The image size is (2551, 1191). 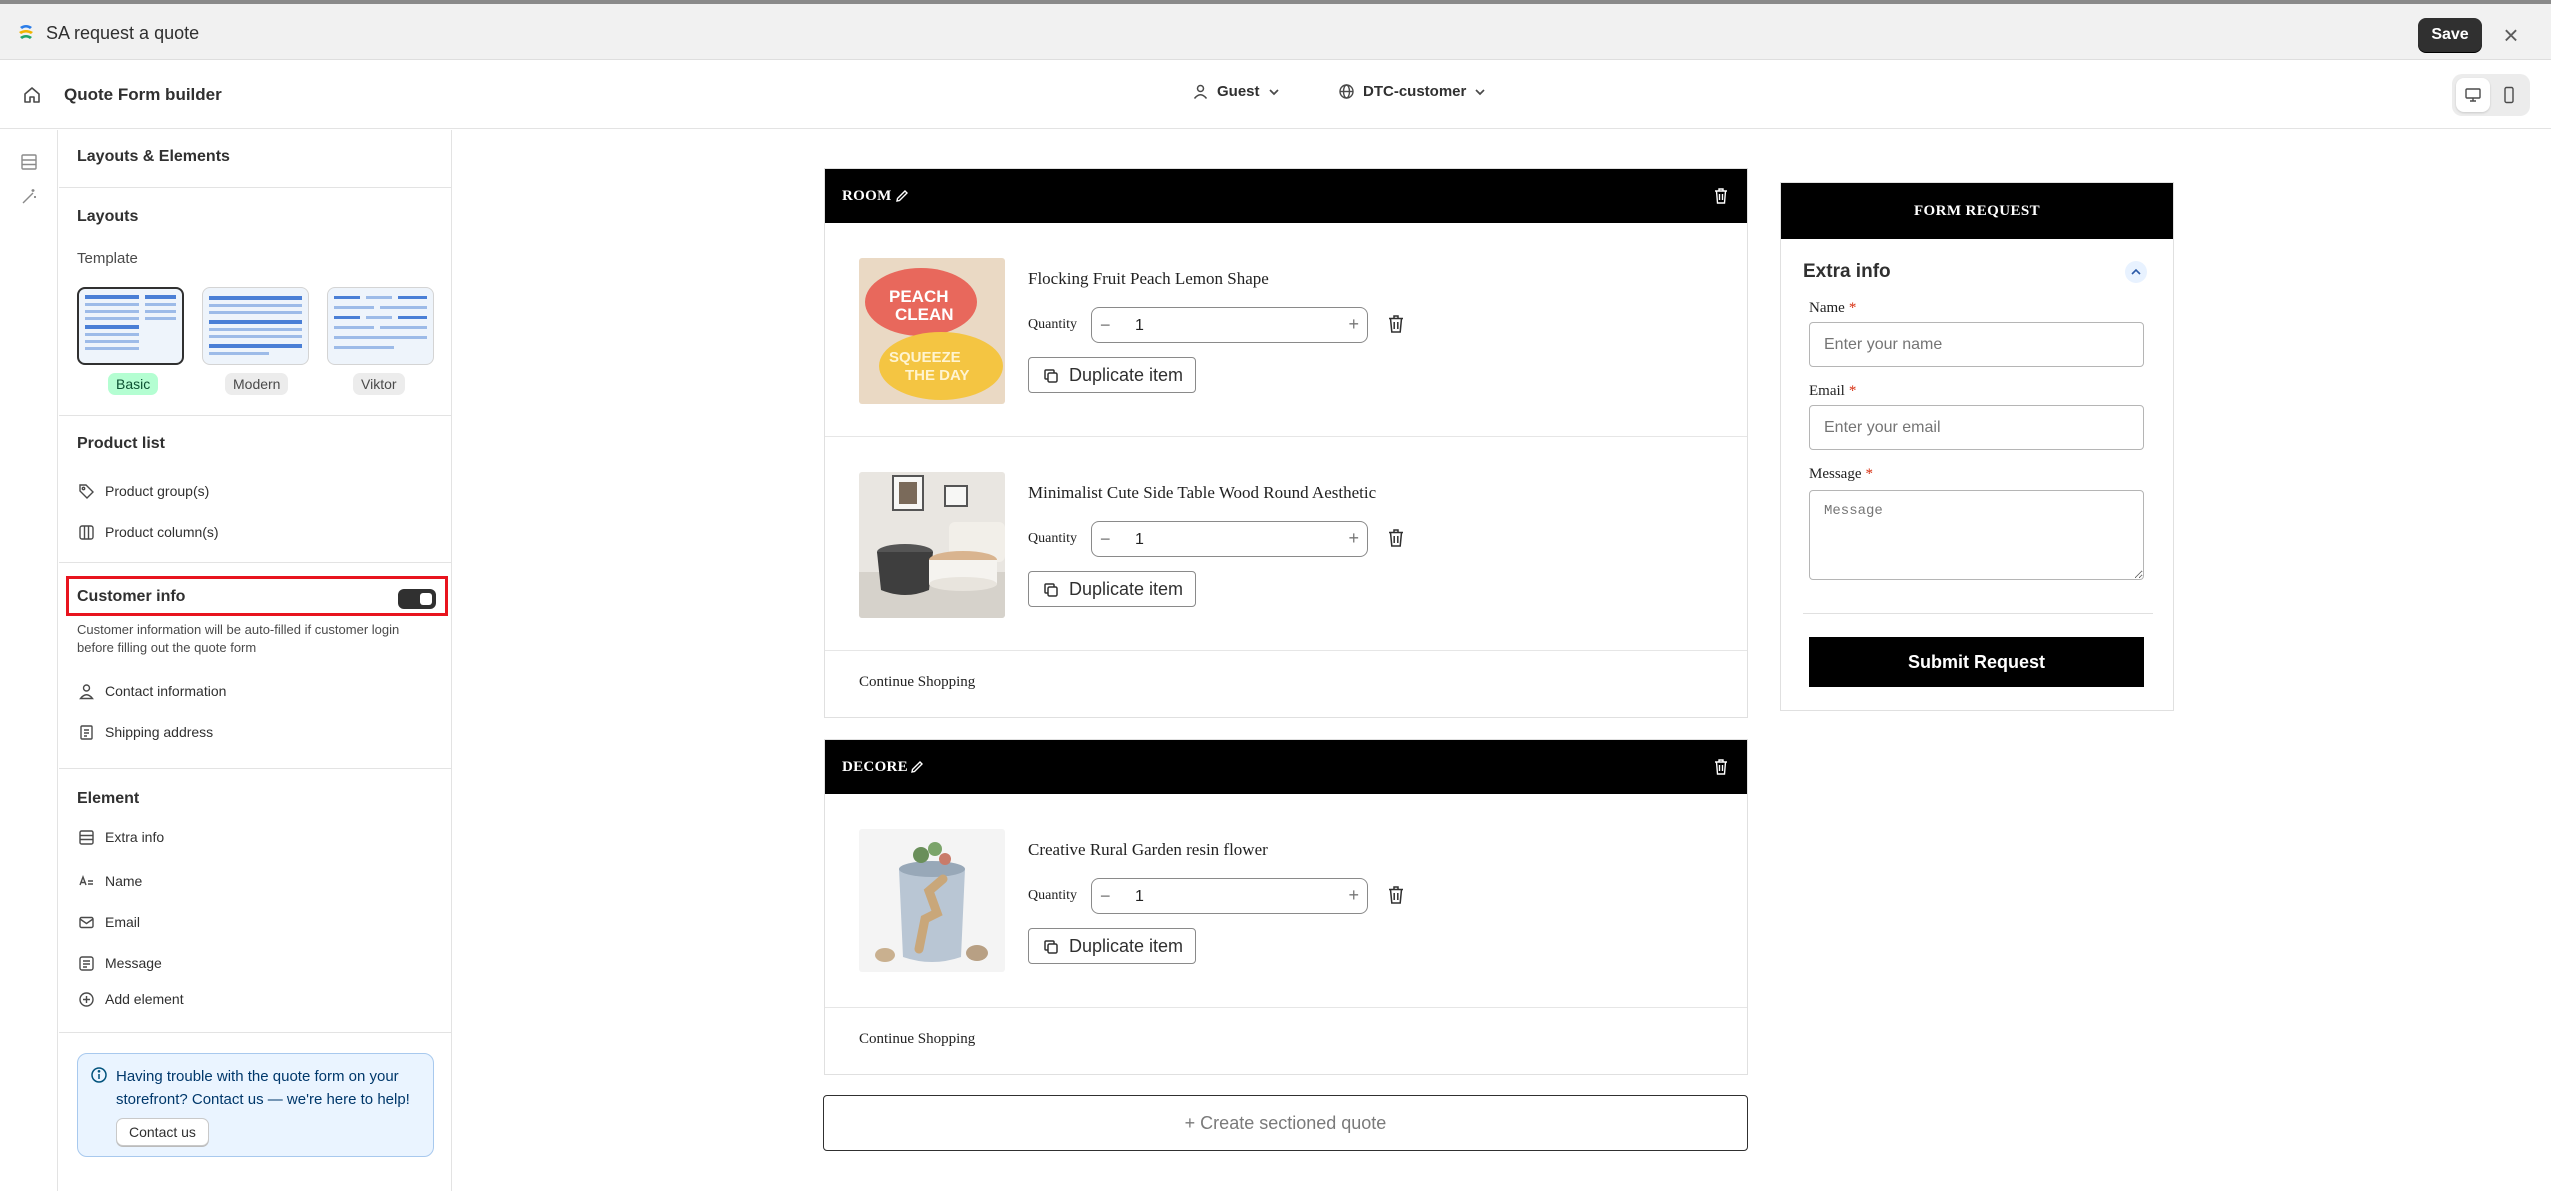 What do you see at coordinates (867, 196) in the screenshot?
I see `section-title: ROOM` at bounding box center [867, 196].